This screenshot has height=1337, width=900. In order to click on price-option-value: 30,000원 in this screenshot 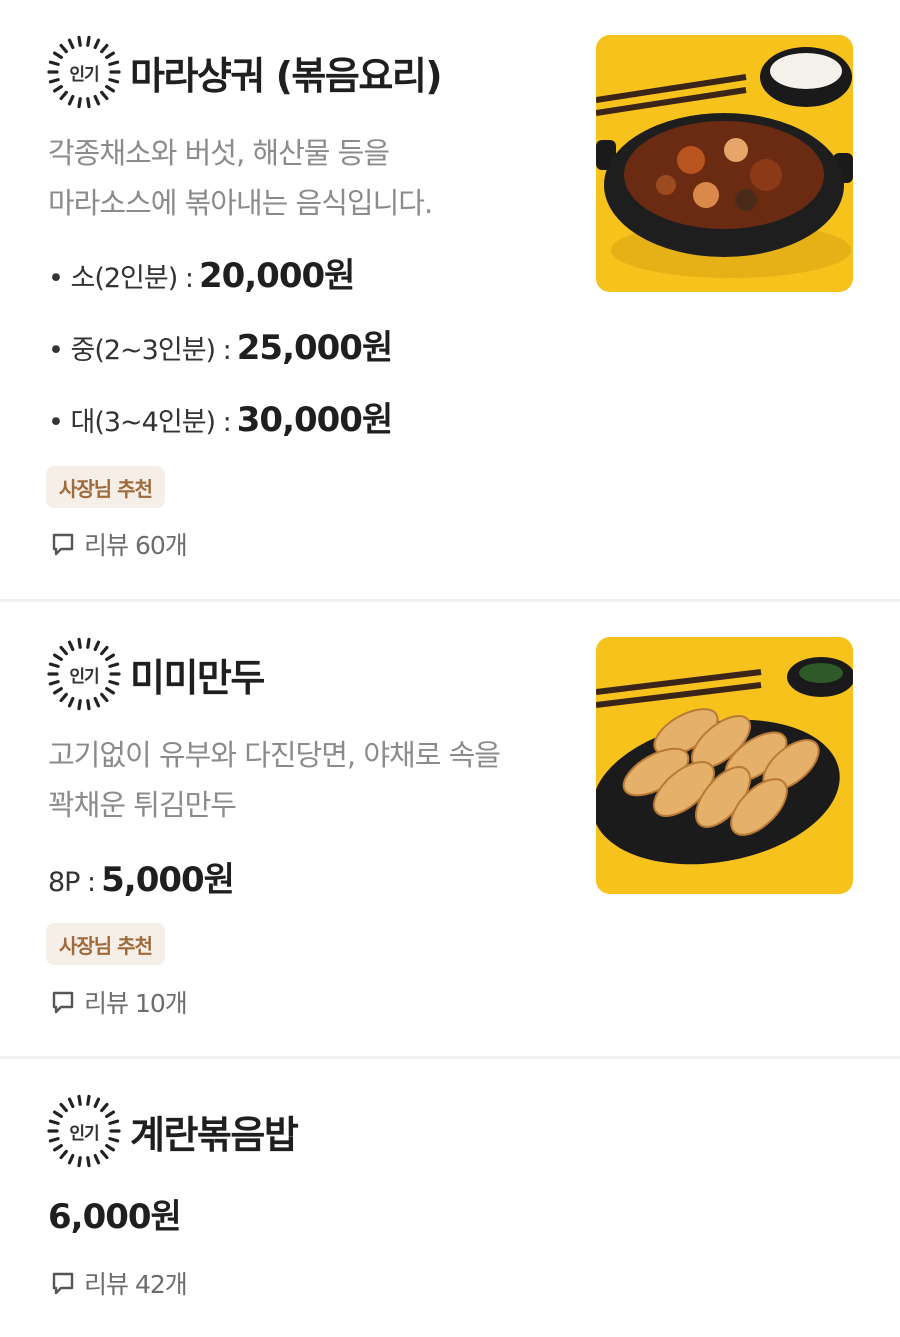, I will do `click(314, 420)`.